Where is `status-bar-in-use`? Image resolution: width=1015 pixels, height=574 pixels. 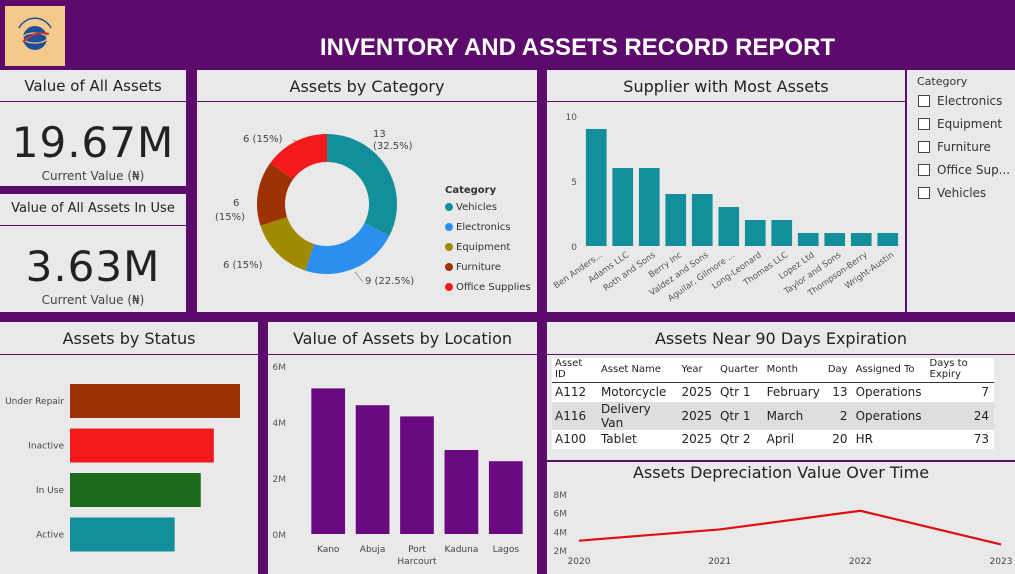
status-bar-in-use is located at coordinates (135, 490).